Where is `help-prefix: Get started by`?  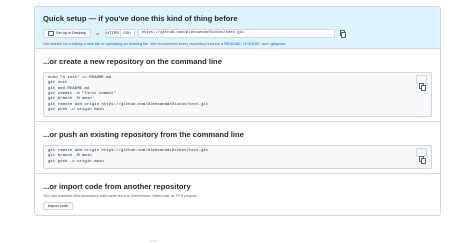
help-prefix: Get started by is located at coordinates (56, 43).